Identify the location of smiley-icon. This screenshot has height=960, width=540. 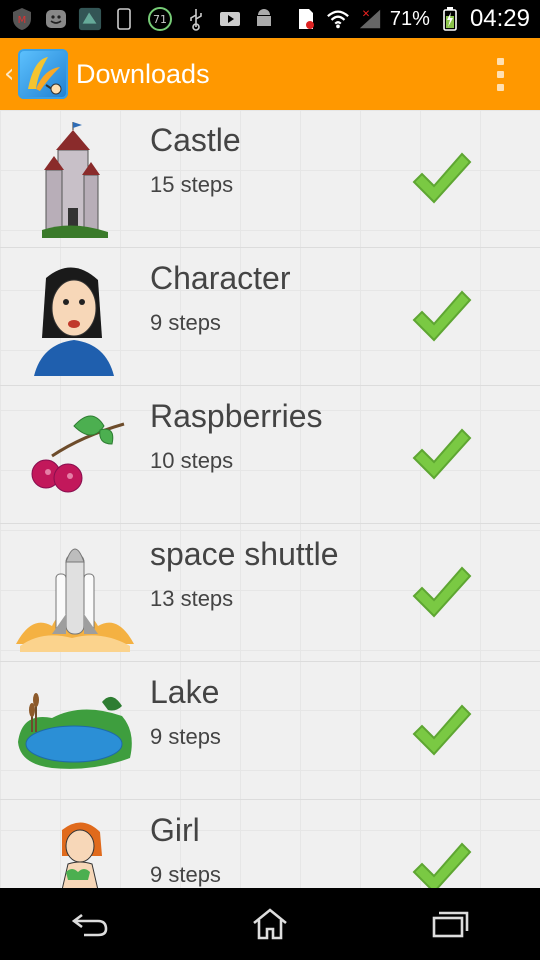
(56, 19).